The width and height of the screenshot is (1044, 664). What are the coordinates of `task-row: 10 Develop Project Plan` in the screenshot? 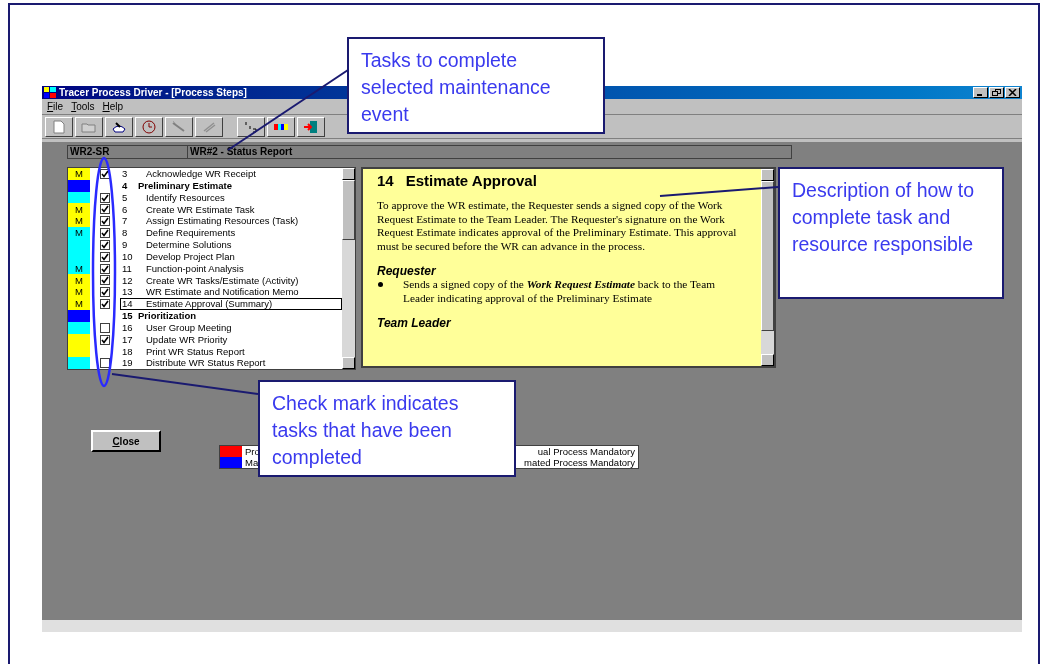 It's located at (231, 256).